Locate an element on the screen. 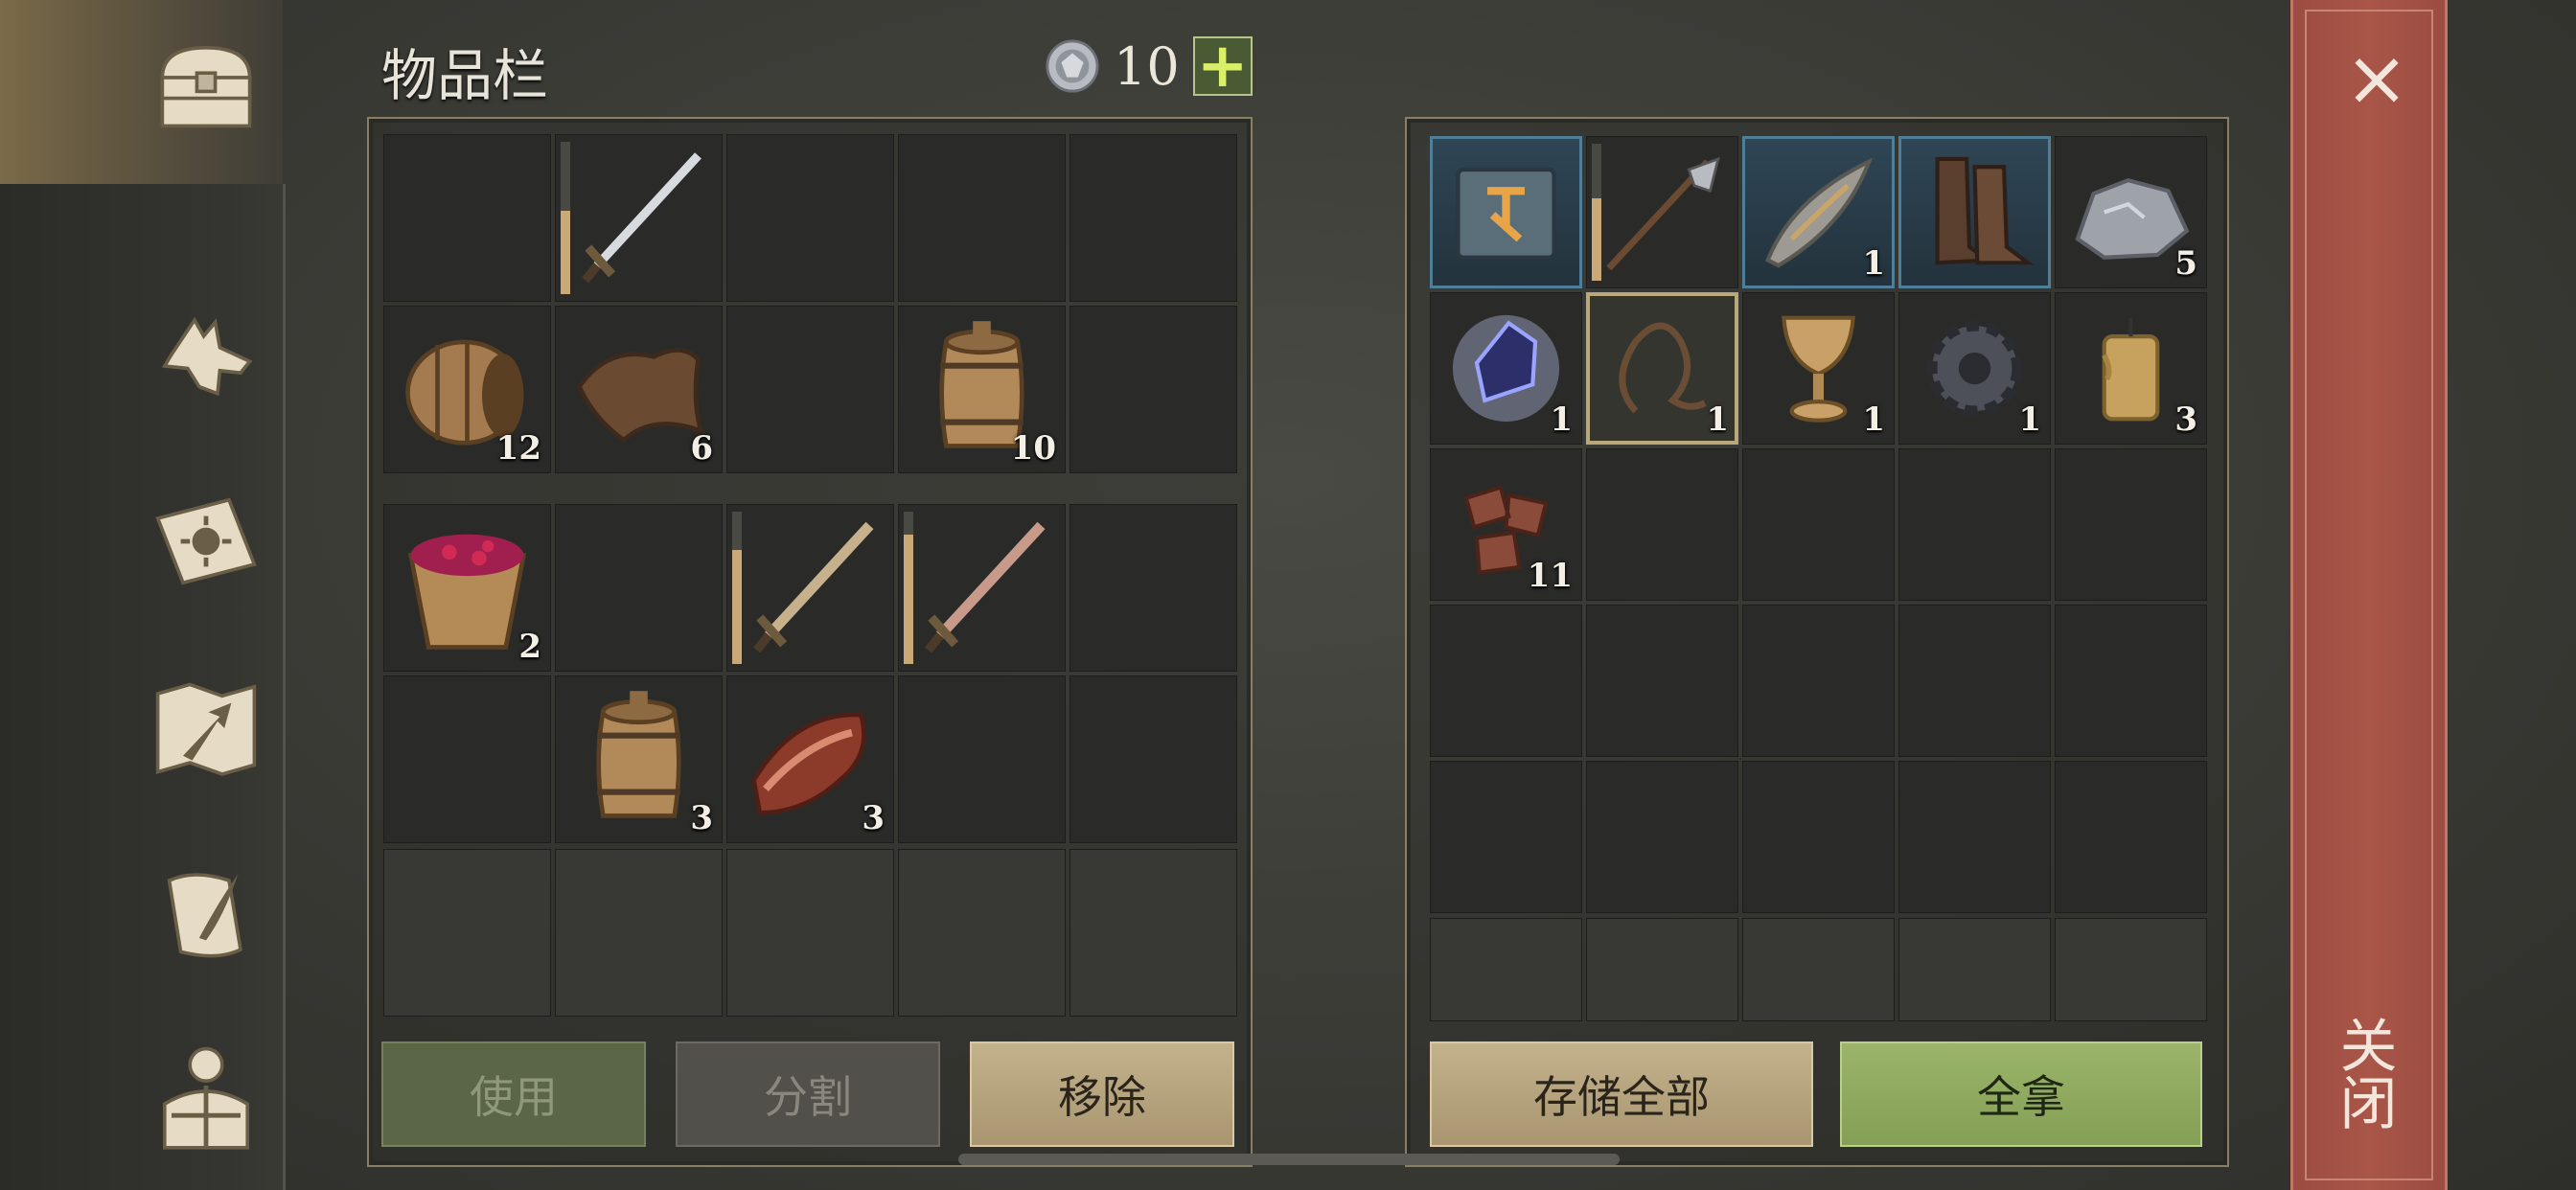  boots-icon is located at coordinates (1974, 213).